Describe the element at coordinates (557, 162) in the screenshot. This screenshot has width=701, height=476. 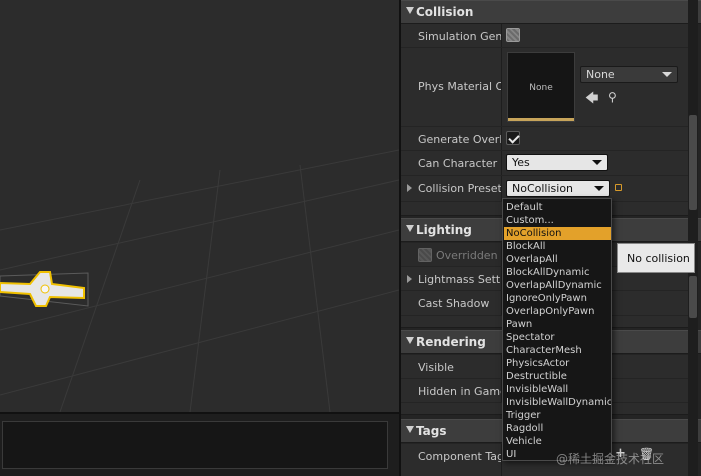
I see `can-character-combo: Yes` at that location.